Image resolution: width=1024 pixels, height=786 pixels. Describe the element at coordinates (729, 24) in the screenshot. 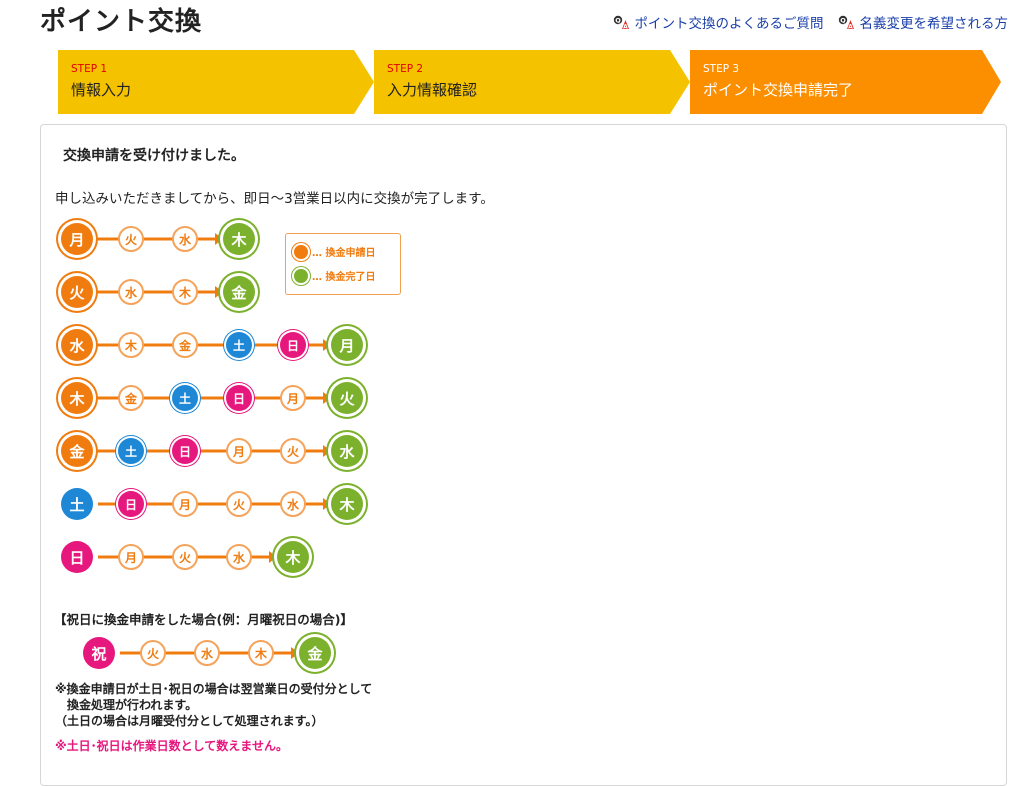

I see `faq-link-label: ポイント交換のよくあるご質問` at that location.